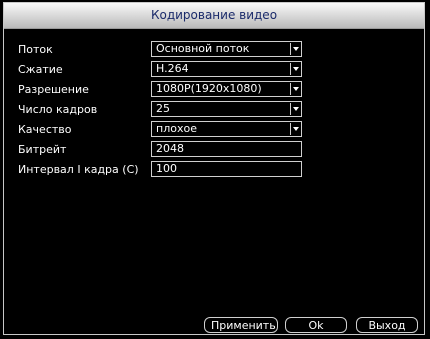 This screenshot has height=339, width=430. What do you see at coordinates (226, 149) in the screenshot?
I see `bitrate-input: 2048` at bounding box center [226, 149].